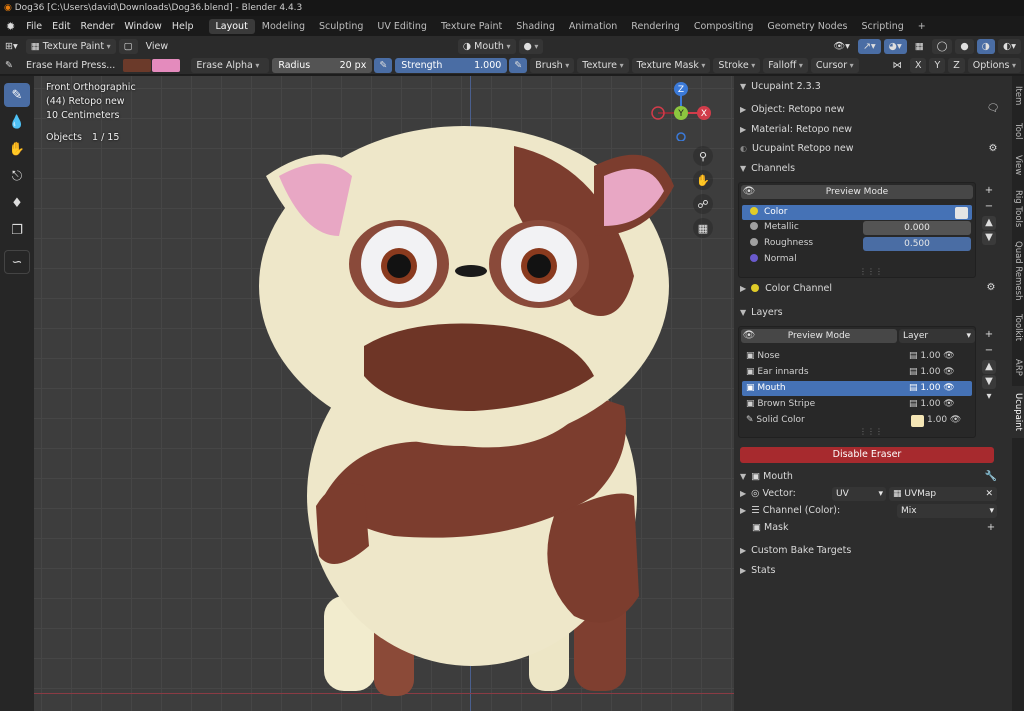 The image size is (1024, 711). What do you see at coordinates (671, 65) in the screenshot?
I see `texture-mask-menu: Texture Mask` at bounding box center [671, 65].